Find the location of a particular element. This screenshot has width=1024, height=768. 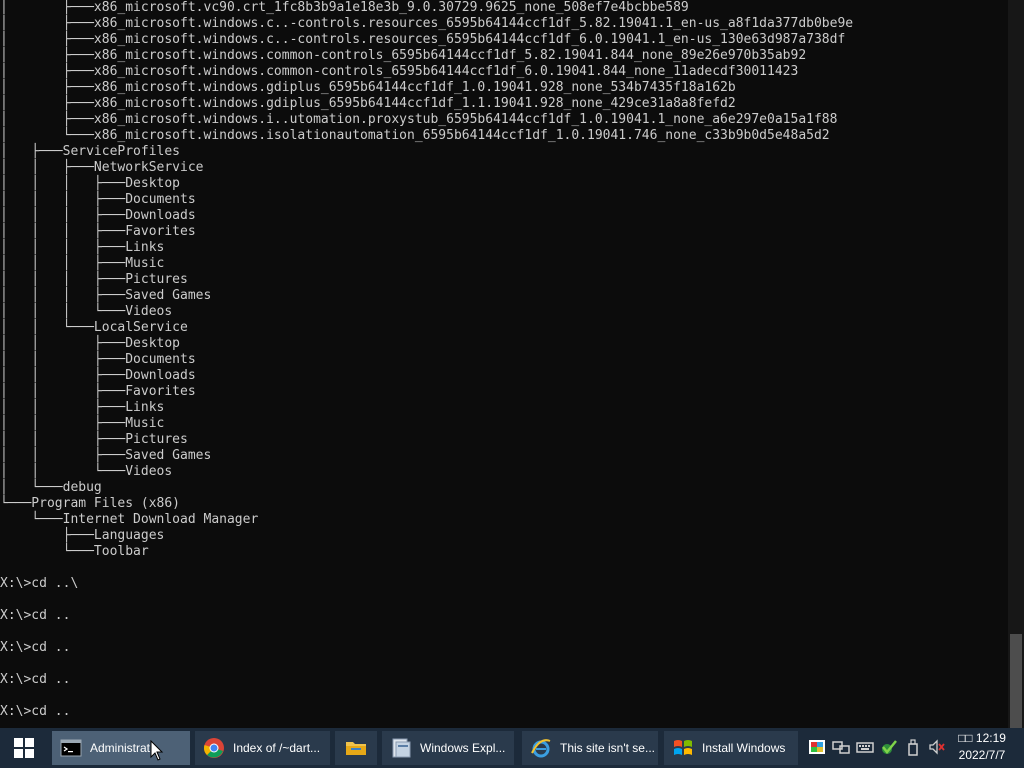

checkmark-icon is located at coordinates (889, 747).